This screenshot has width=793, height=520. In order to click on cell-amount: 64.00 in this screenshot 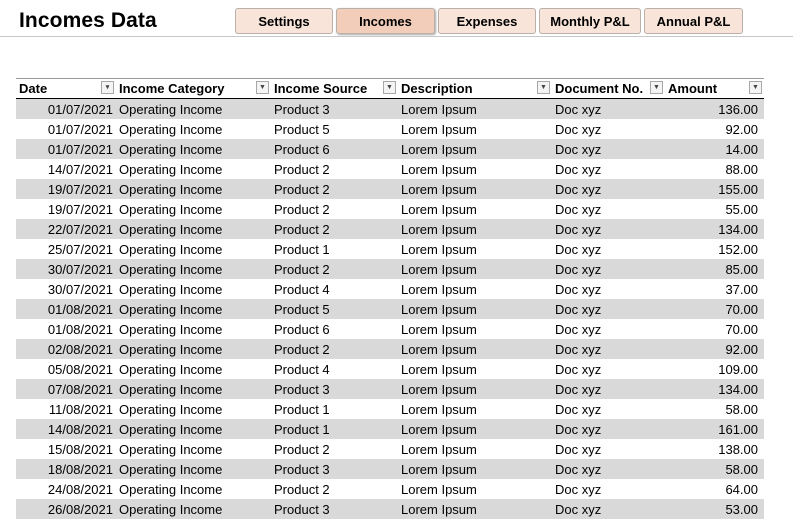, I will do `click(714, 489)`.